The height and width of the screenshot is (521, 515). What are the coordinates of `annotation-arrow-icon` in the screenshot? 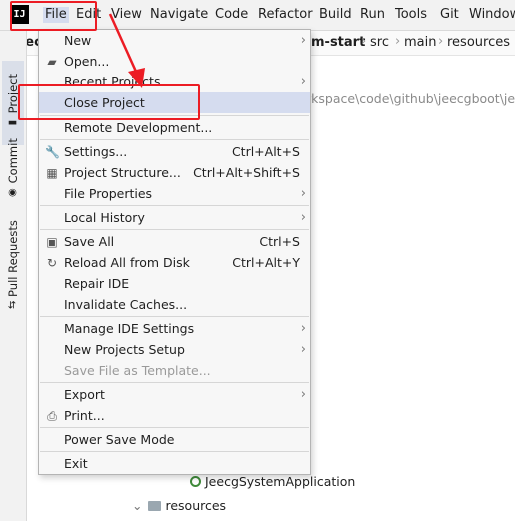 It's located at (126, 50).